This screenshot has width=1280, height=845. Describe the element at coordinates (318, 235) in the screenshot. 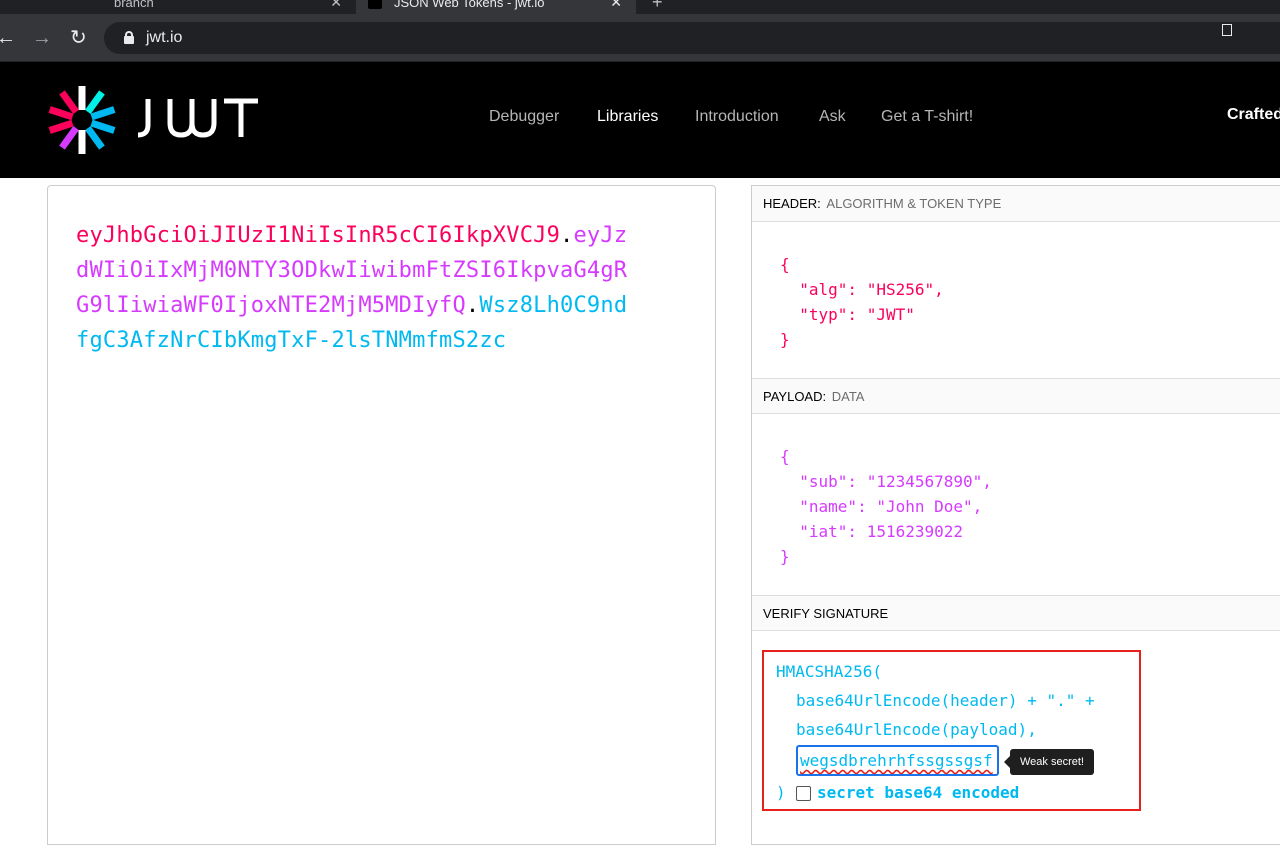

I see `token-header-part: eyJhbGciOiJIUzI1NiIsInR5cCI6IkpXVCJ9` at that location.